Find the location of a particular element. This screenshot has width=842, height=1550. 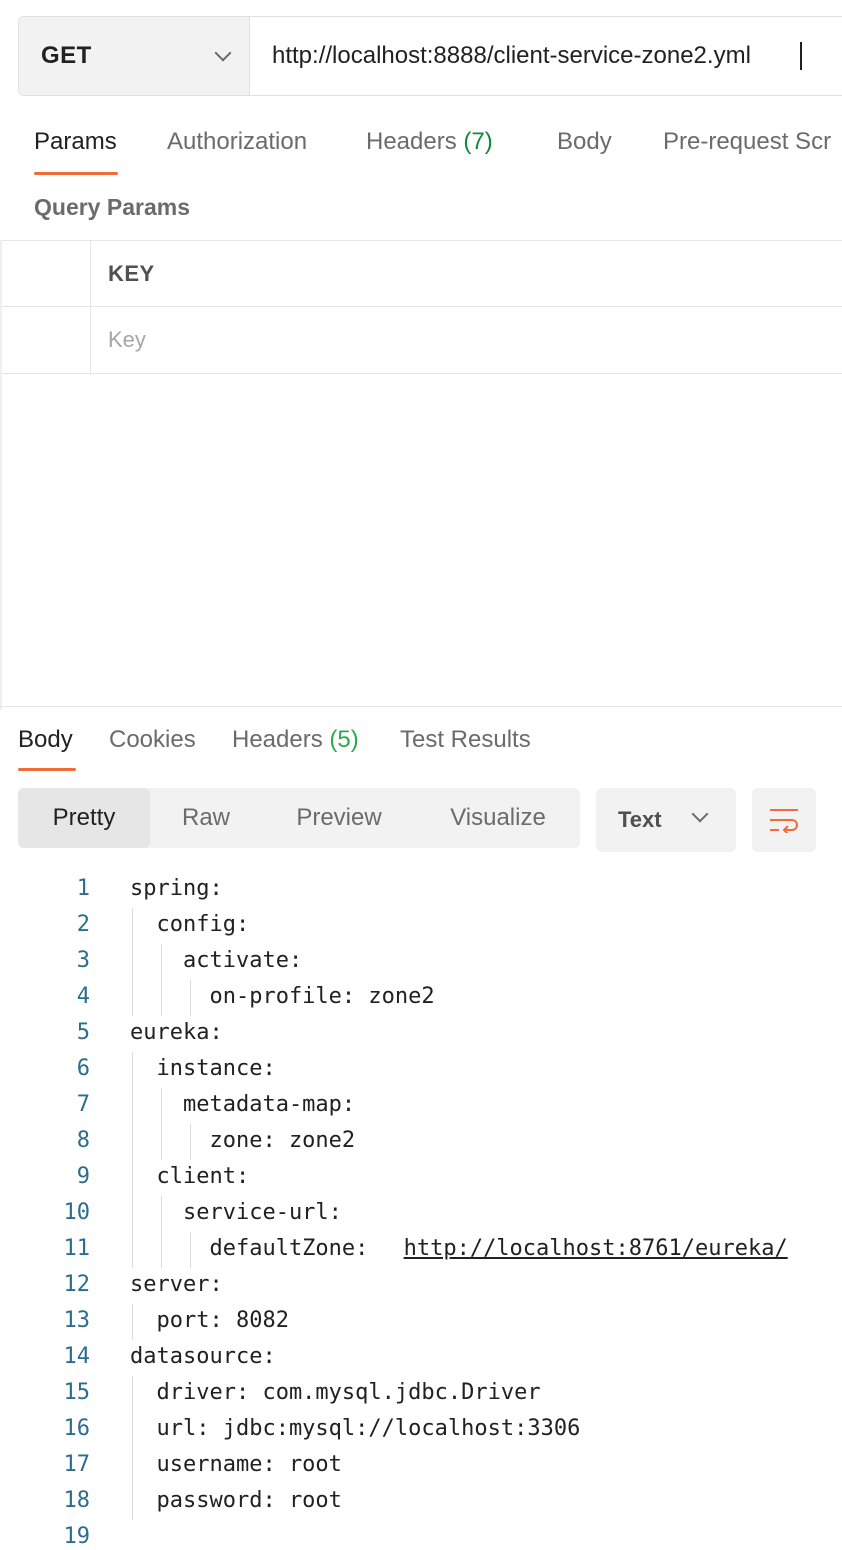

pane-divider is located at coordinates (421, 706).